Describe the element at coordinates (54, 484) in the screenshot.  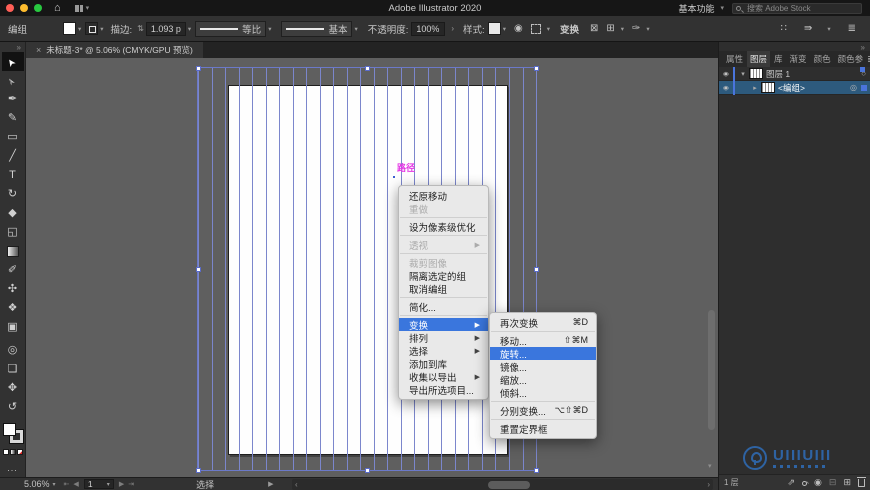
I see `zoom-caret-icon: ▾` at that location.